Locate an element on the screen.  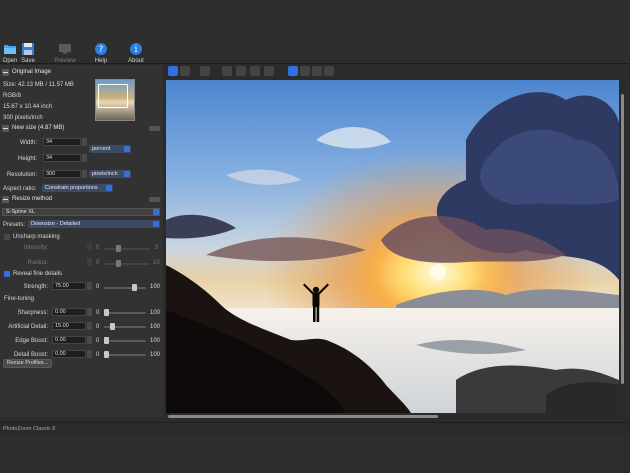
original-thumbnail is located at coordinates (115, 100).